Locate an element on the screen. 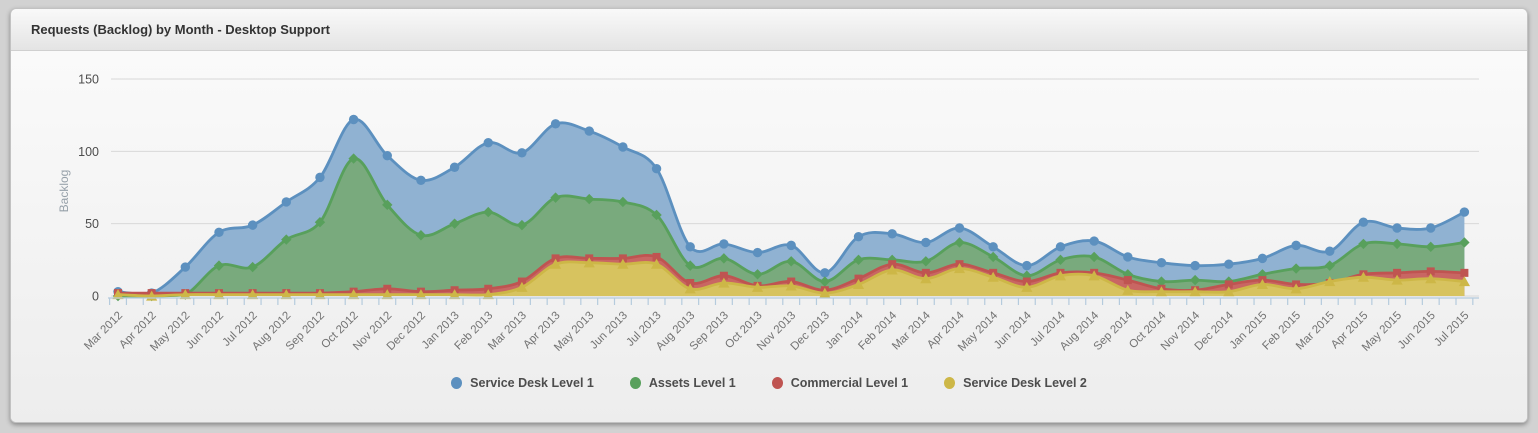  diamond-legend-marker-icon is located at coordinates (635, 383).